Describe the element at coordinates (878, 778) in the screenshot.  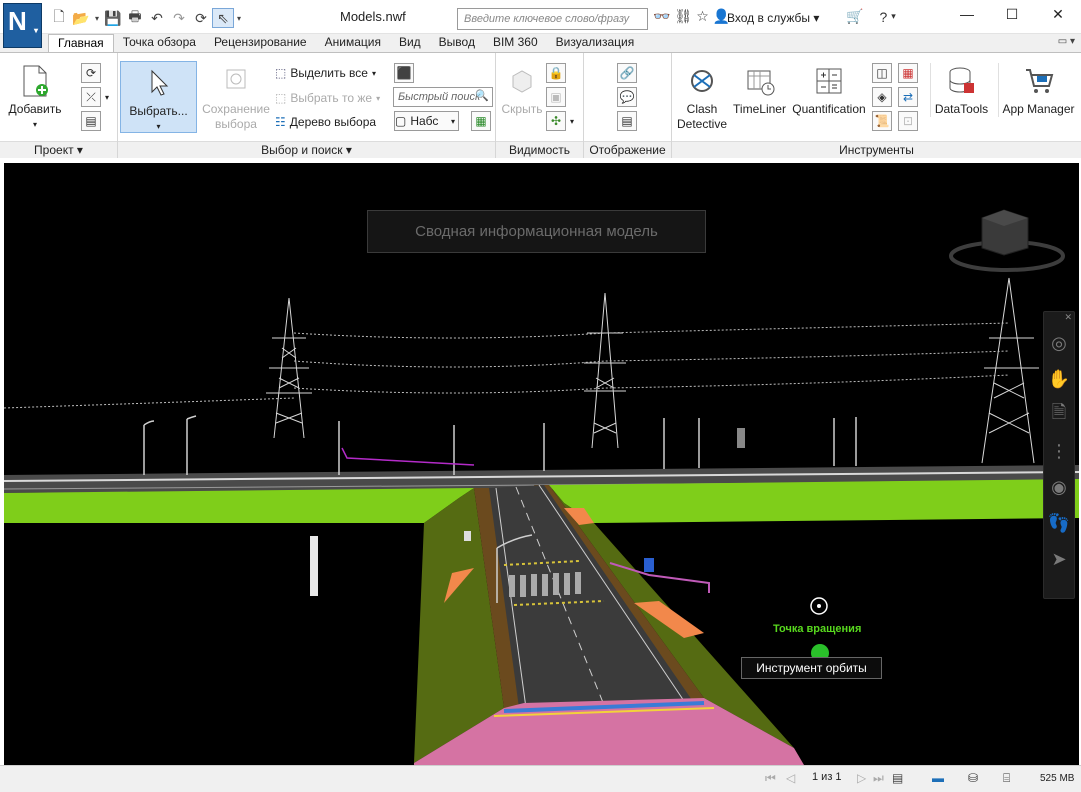
I see `last-page-icon: ⏭` at that location.